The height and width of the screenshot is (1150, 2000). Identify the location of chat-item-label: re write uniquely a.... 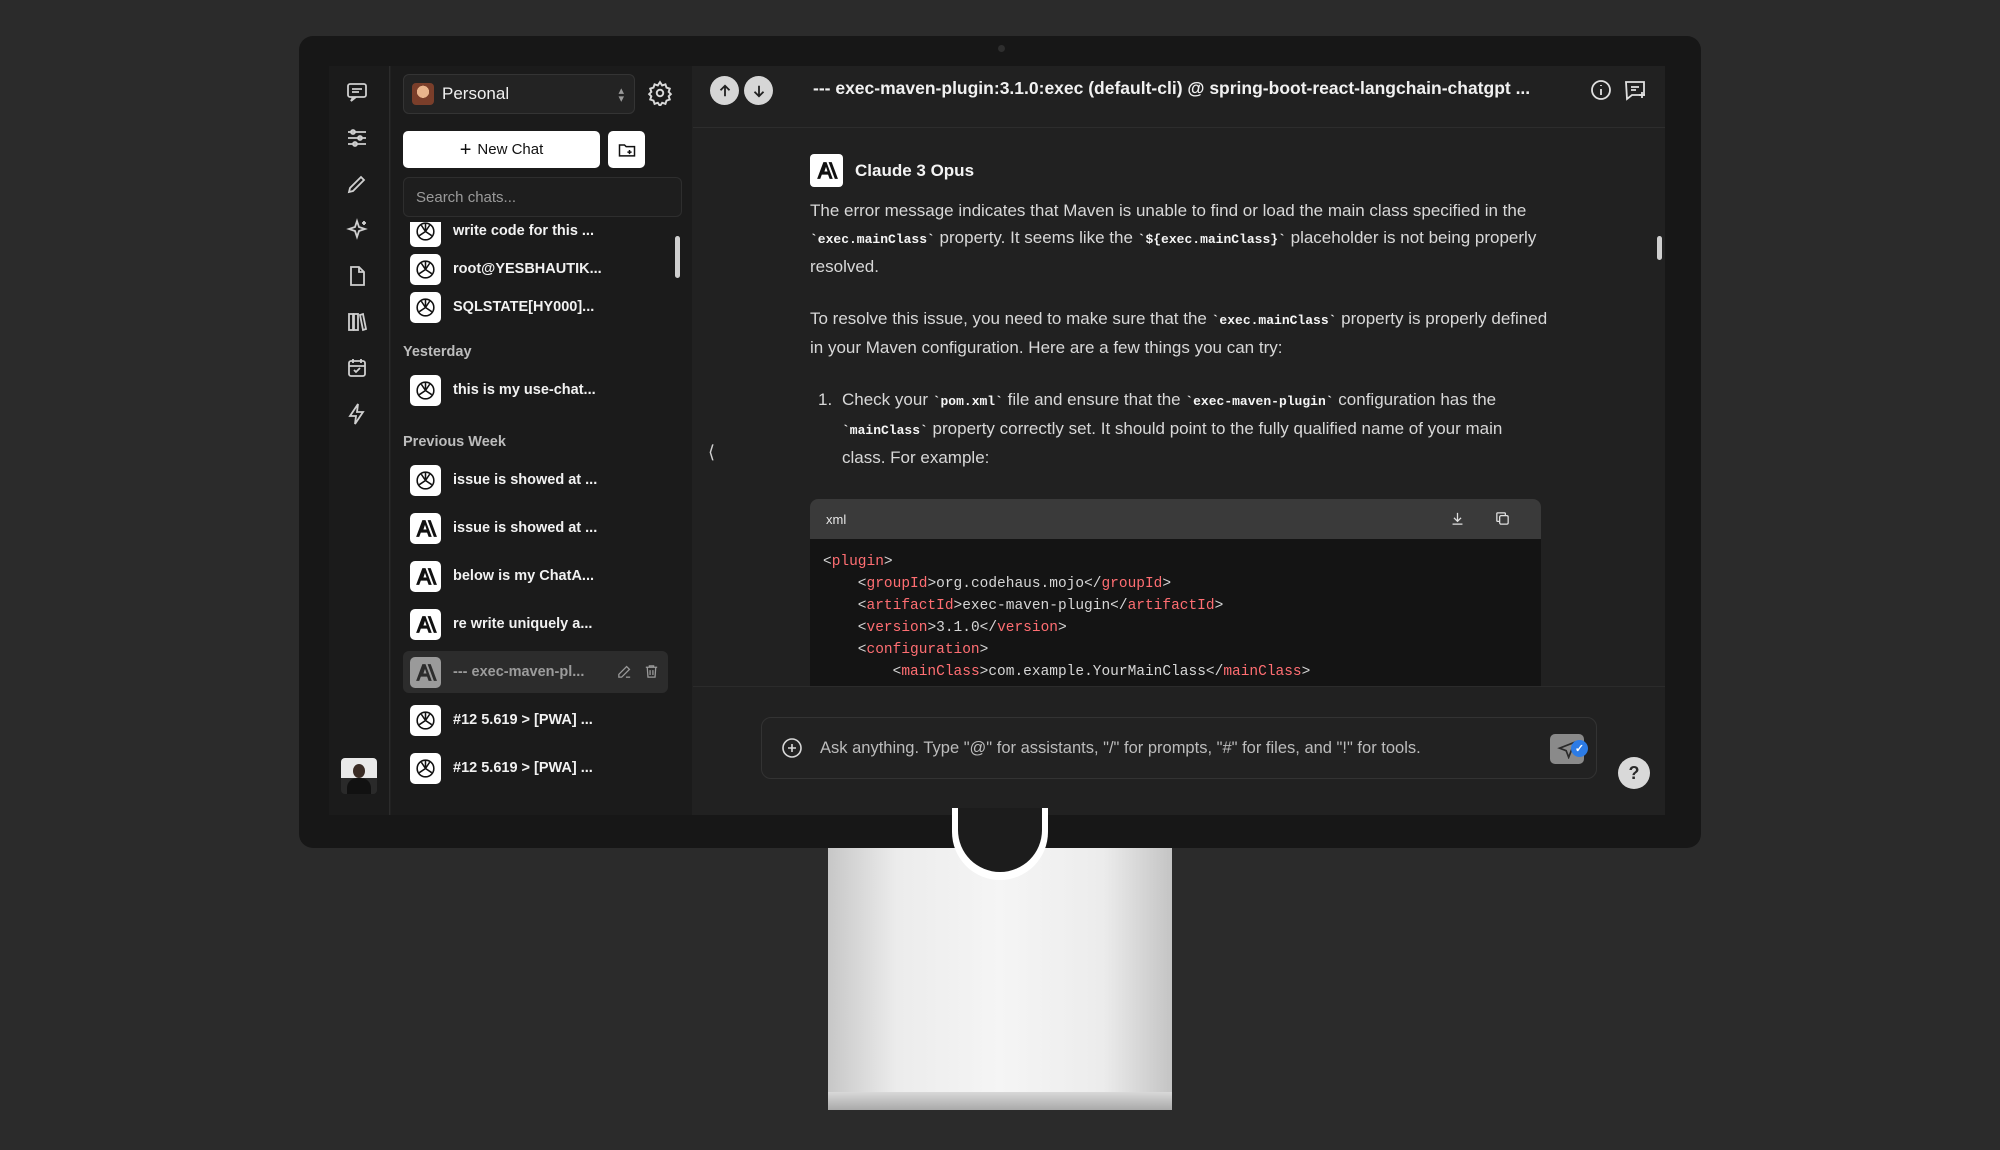
(523, 624).